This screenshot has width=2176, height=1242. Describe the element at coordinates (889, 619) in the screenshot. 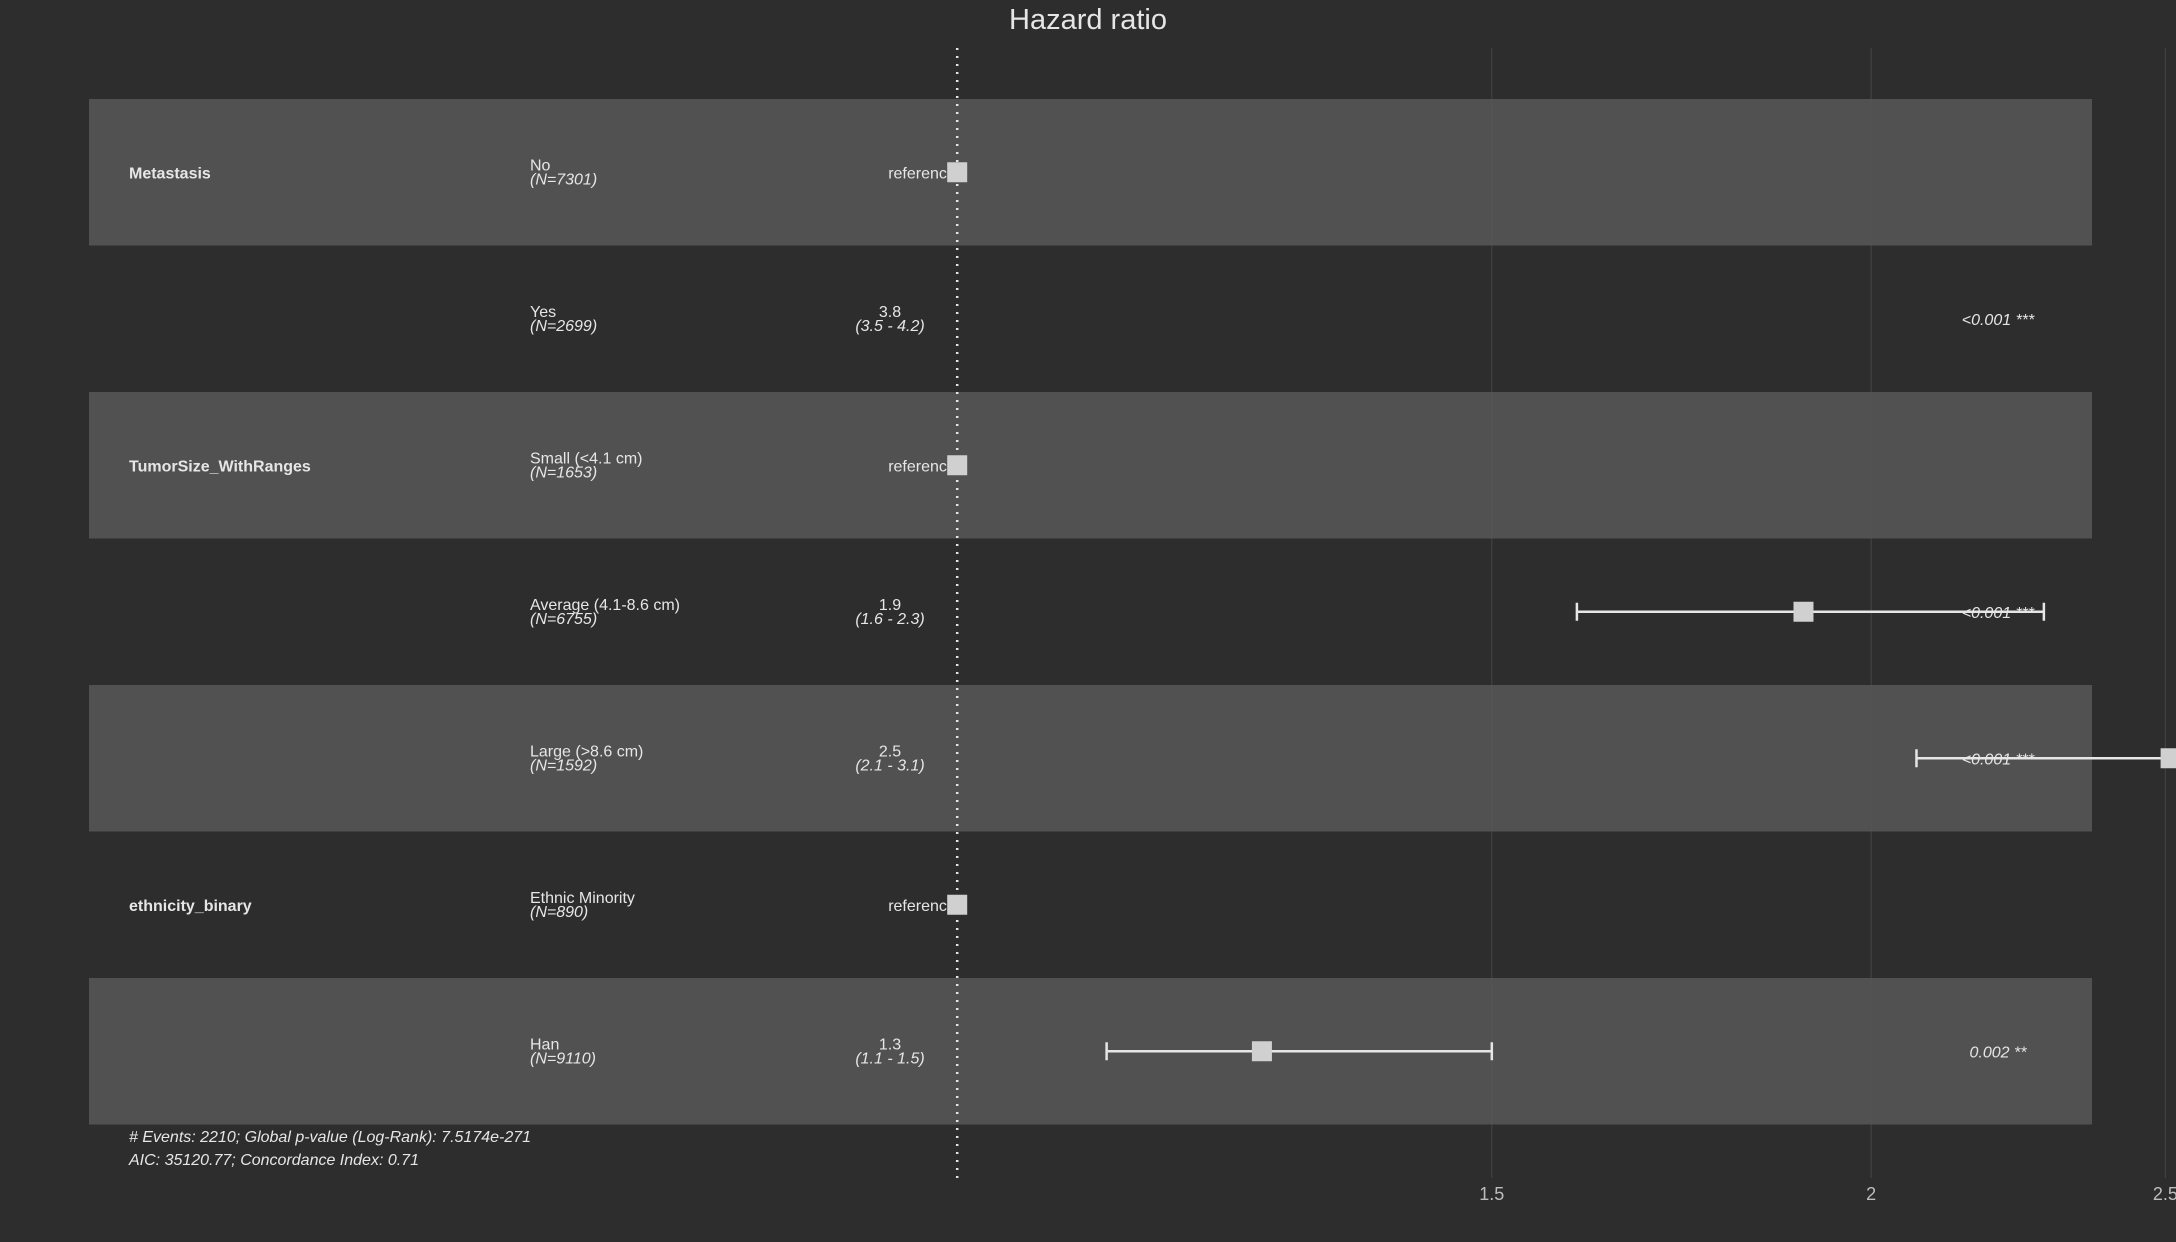

I see `estimate-ci: (1.6 - 2.3)` at that location.